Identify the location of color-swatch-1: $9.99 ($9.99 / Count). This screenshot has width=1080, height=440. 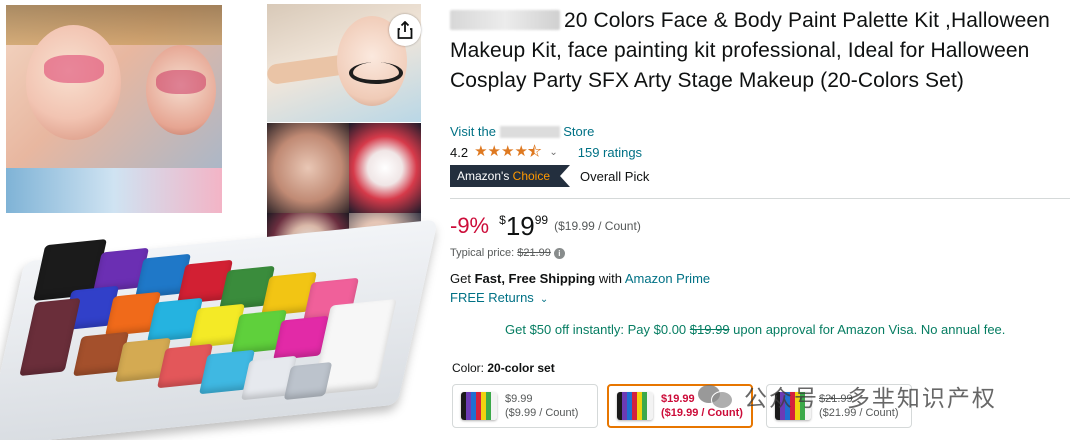
(525, 406).